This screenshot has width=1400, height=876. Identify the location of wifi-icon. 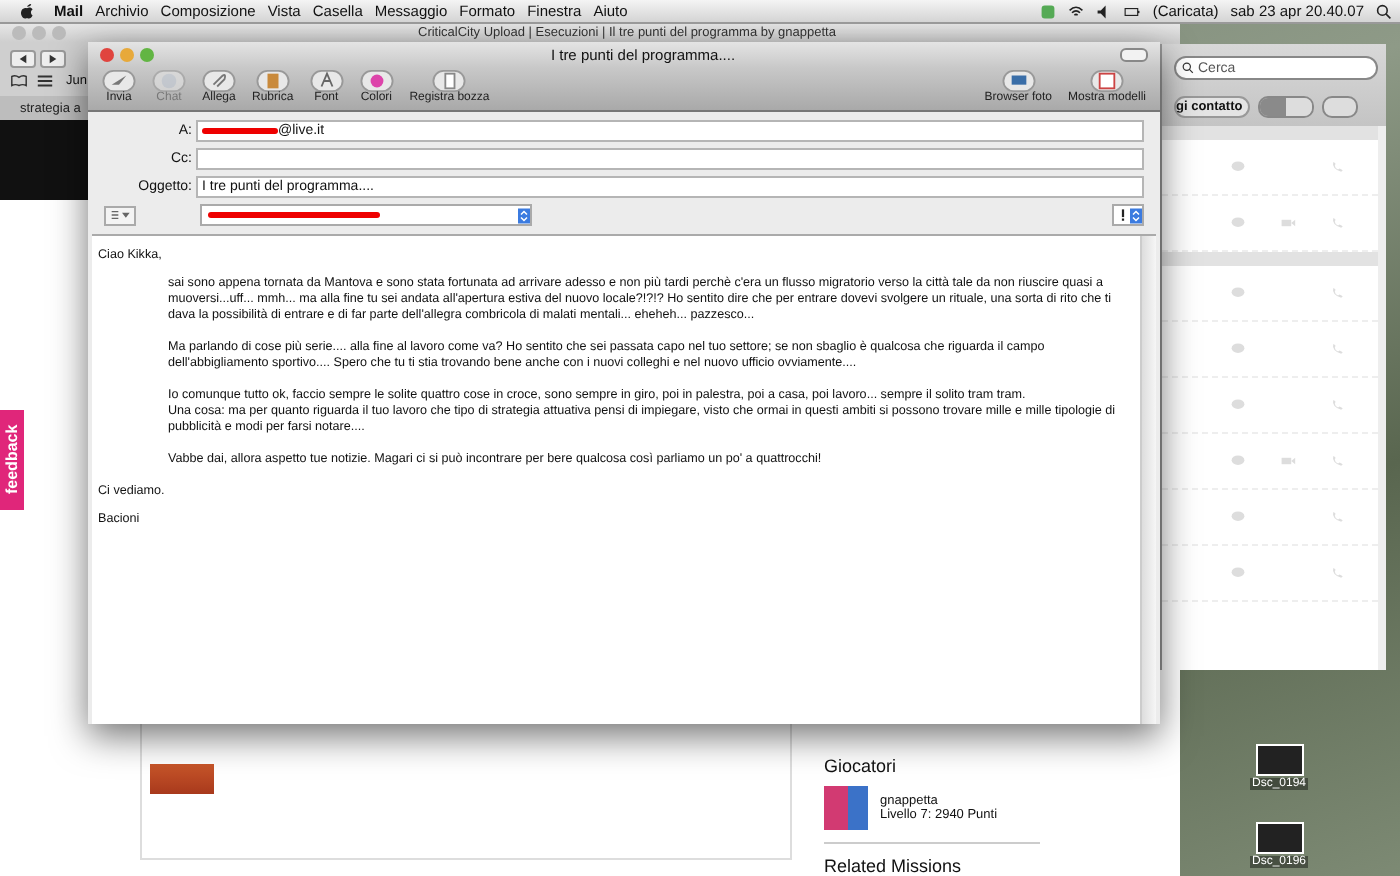
(1076, 11).